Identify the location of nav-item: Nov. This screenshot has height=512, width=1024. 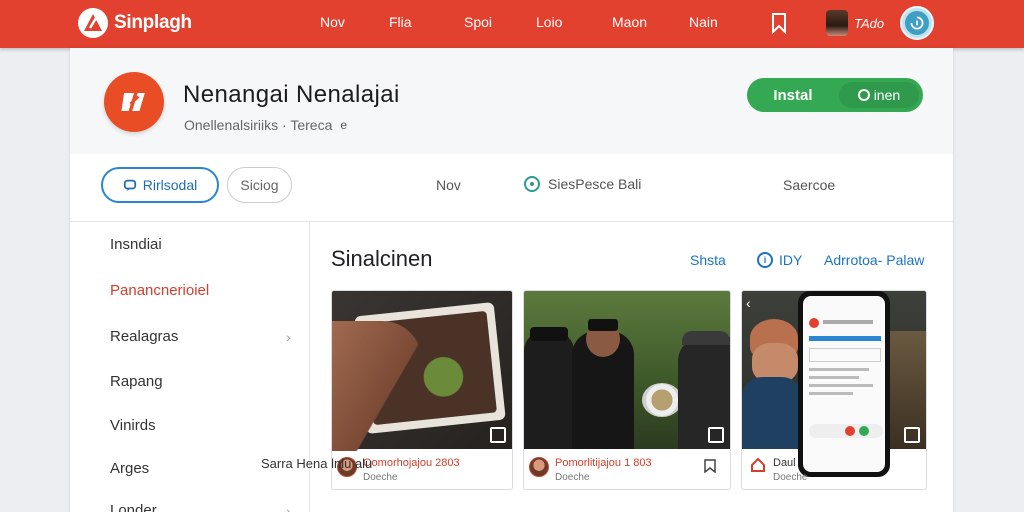
(332, 22).